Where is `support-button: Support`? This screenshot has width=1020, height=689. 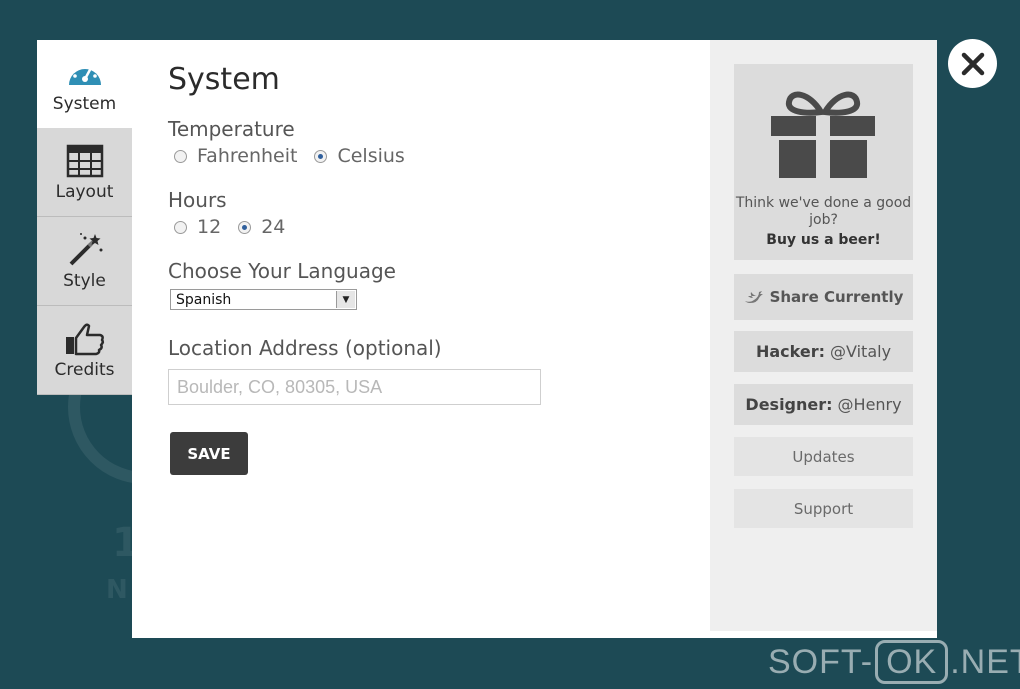
support-button: Support is located at coordinates (823, 508).